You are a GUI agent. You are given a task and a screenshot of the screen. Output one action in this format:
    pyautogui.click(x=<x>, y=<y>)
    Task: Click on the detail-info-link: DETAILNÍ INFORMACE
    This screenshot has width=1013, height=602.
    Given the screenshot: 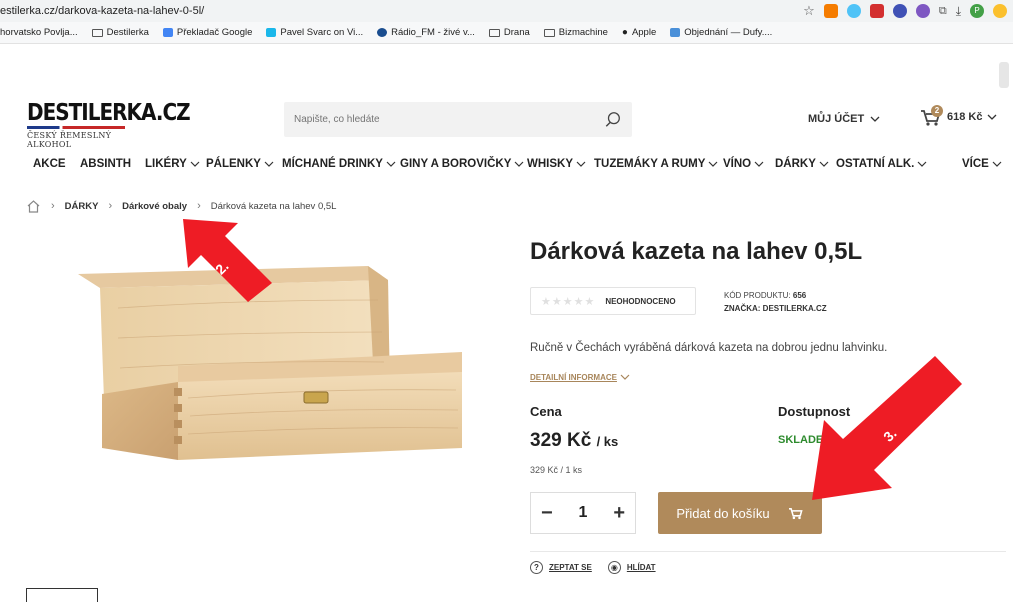 What is the action you would take?
    pyautogui.click(x=580, y=377)
    